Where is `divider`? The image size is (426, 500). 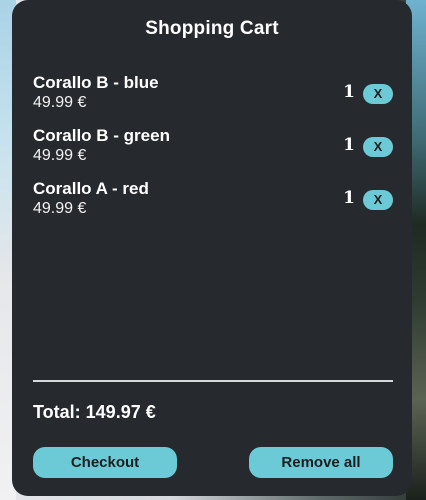
divider is located at coordinates (213, 381).